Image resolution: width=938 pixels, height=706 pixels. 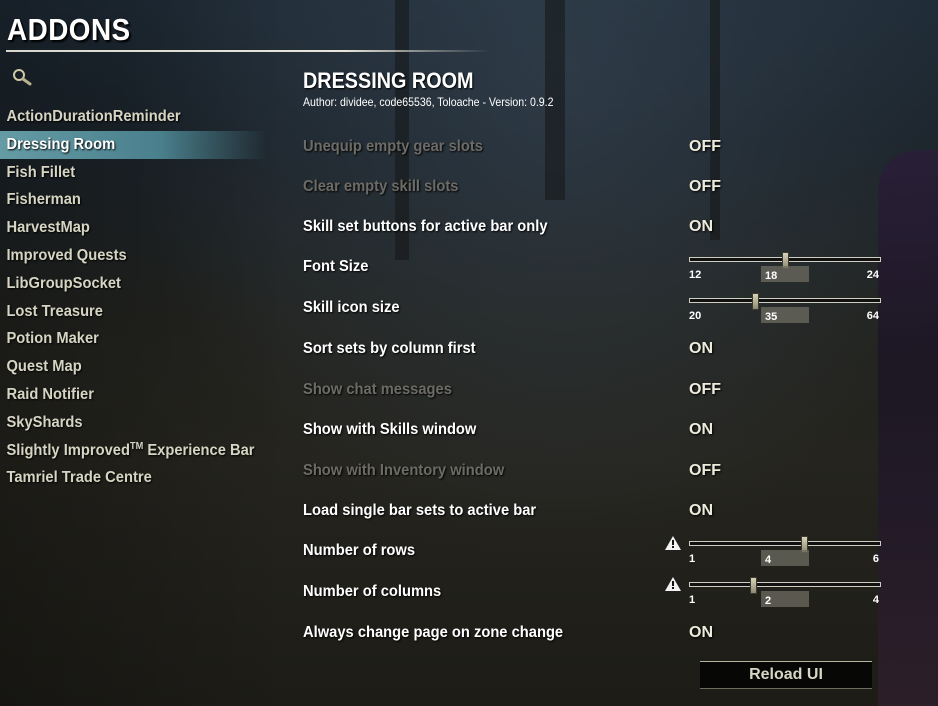 What do you see at coordinates (61, 144) in the screenshot?
I see `sidebar-item-label: Dressing Room` at bounding box center [61, 144].